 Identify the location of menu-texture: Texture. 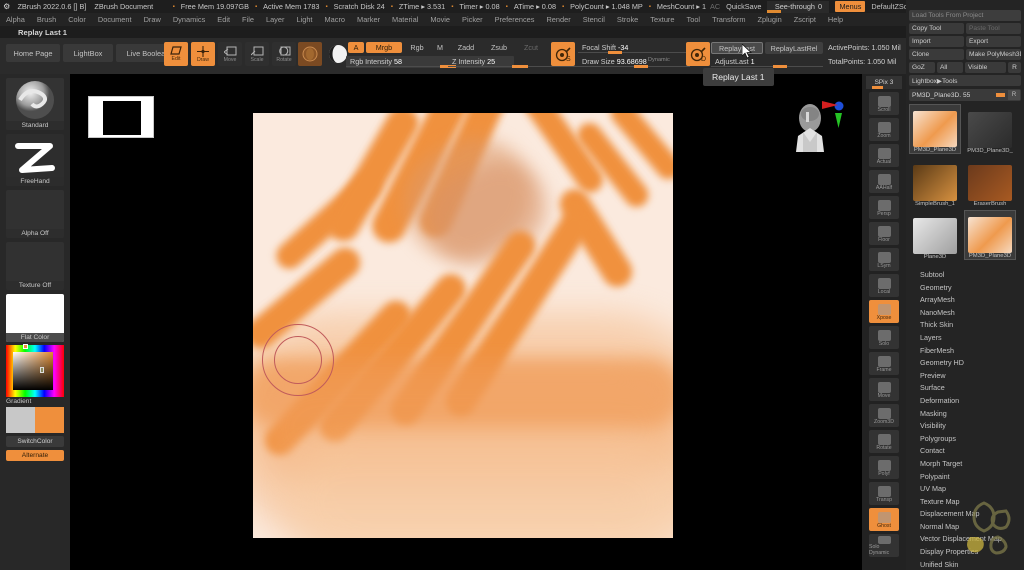
(662, 19).